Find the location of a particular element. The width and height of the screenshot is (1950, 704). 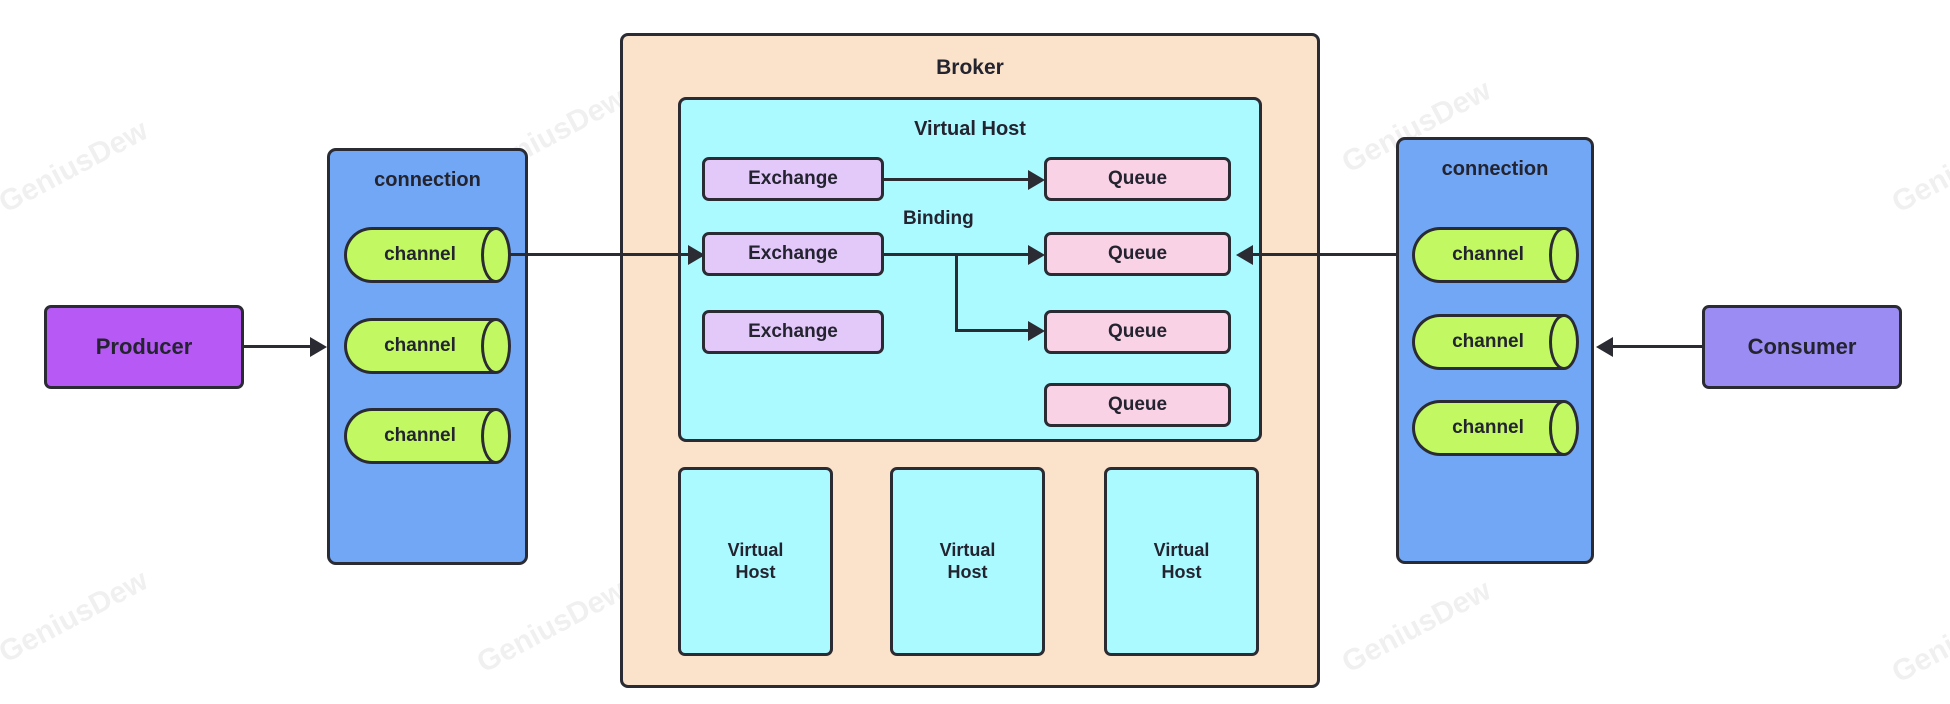

consumer-label: Consumer is located at coordinates (1802, 346).